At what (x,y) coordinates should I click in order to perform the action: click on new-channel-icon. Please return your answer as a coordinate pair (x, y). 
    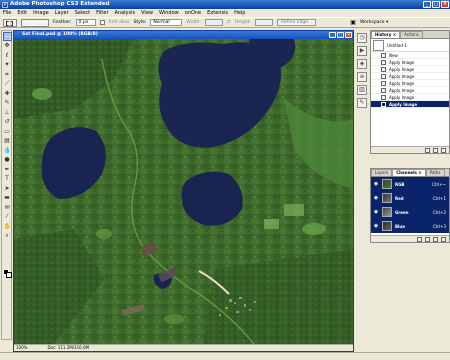
    Looking at the image, I should click on (435, 239).